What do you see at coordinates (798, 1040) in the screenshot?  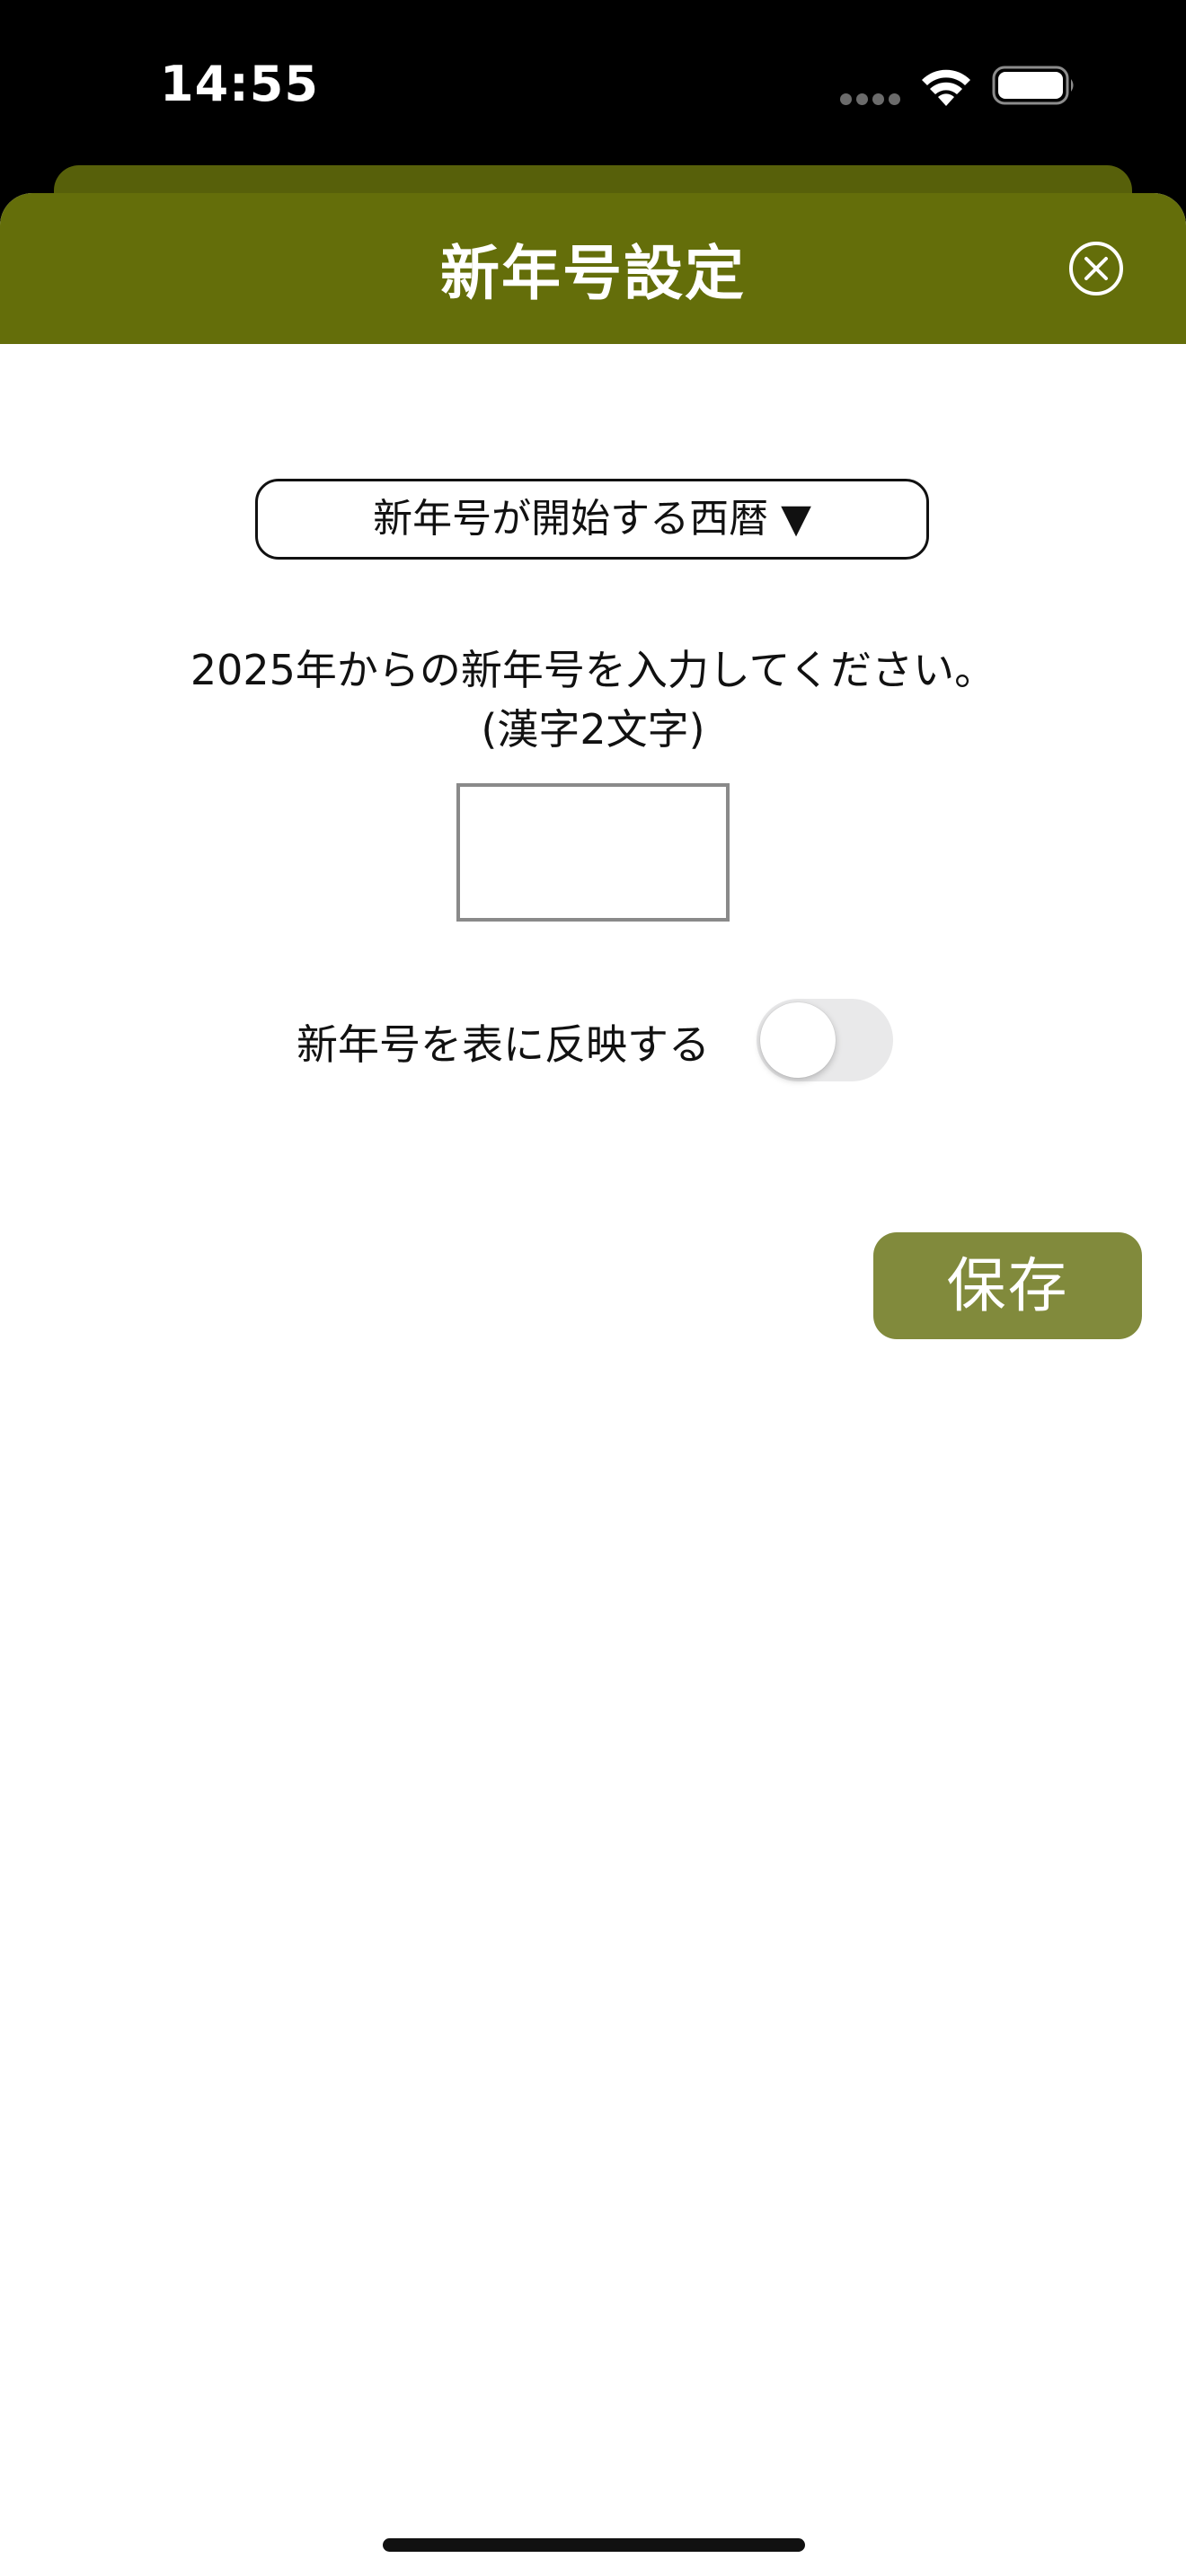 I see `toggle-knob` at bounding box center [798, 1040].